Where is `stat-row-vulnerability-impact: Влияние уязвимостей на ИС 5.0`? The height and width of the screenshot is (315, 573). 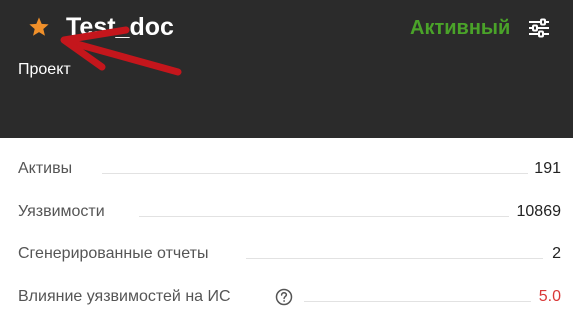
stat-row-vulnerability-impact: Влияние уязвимостей на ИС 5.0 is located at coordinates (289, 297).